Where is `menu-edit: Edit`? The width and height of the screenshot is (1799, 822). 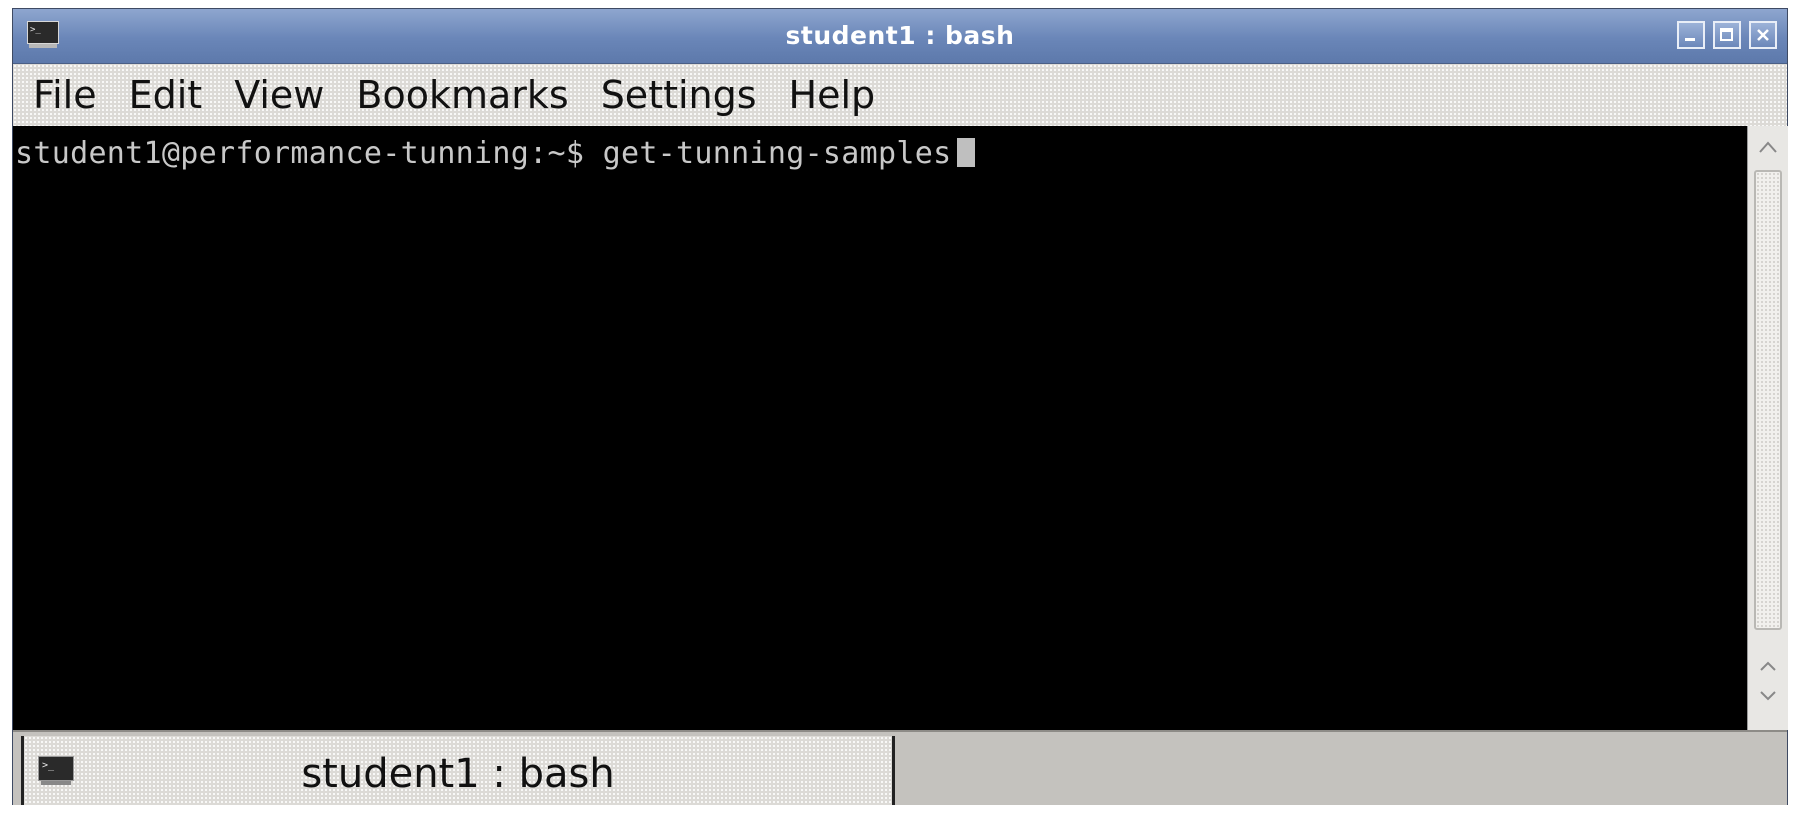 menu-edit: Edit is located at coordinates (175, 95).